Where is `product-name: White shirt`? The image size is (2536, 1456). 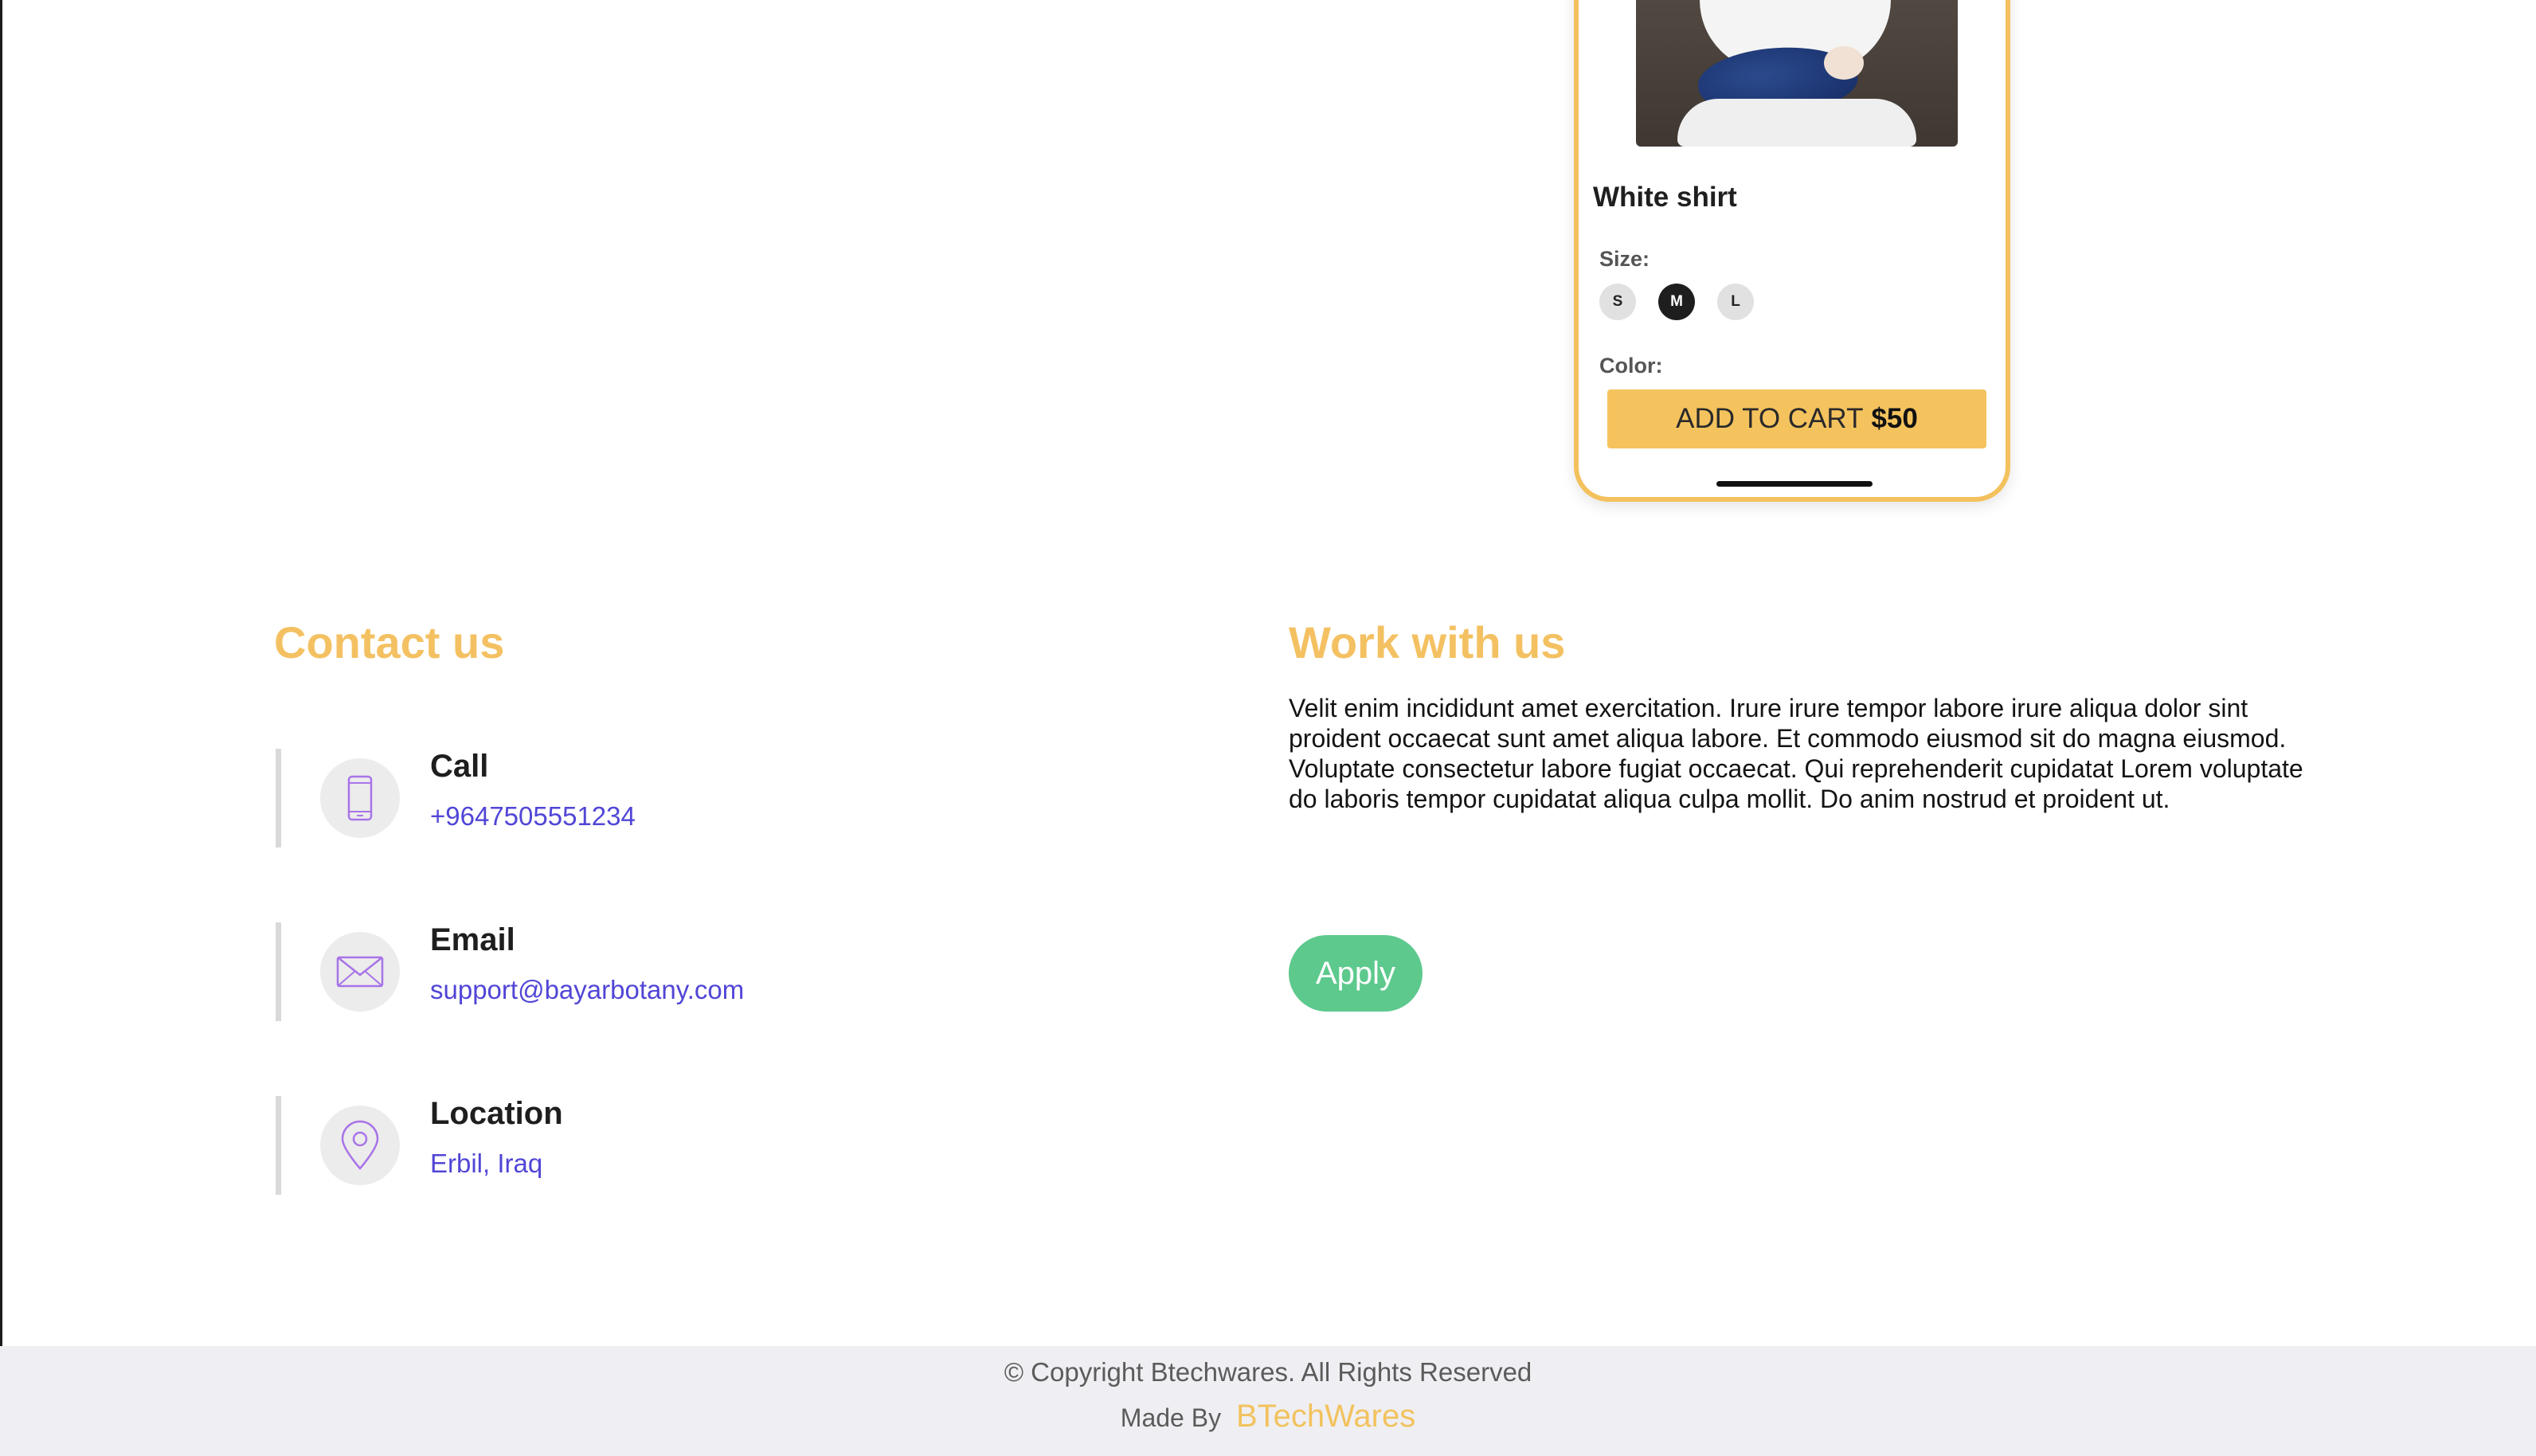 product-name: White shirt is located at coordinates (1665, 197).